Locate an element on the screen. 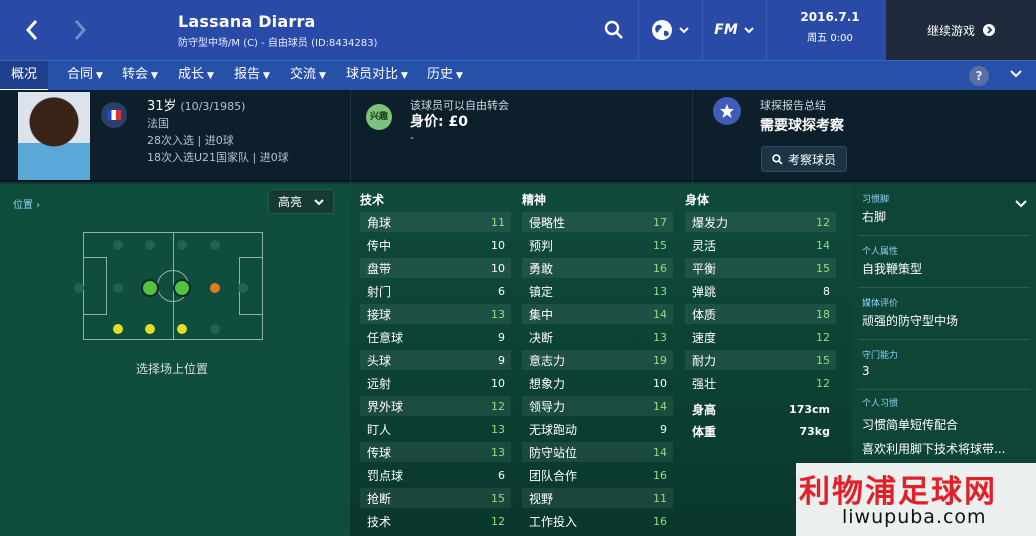 This screenshot has width=1036, height=536. physical-attr-row: 爆发力 12 is located at coordinates (760, 222).